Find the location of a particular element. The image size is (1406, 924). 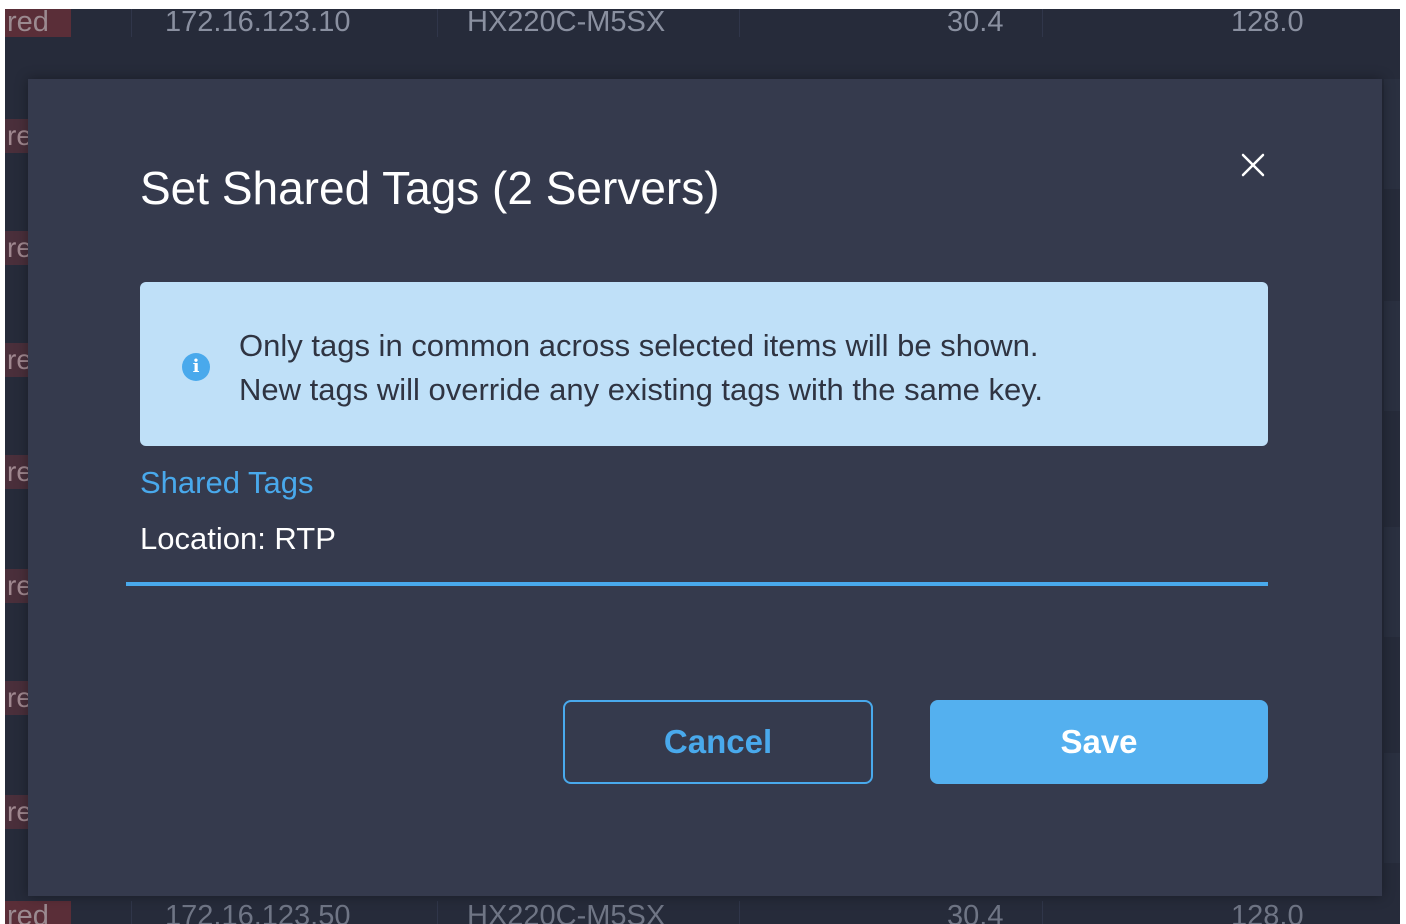

info-icon: i is located at coordinates (196, 367).